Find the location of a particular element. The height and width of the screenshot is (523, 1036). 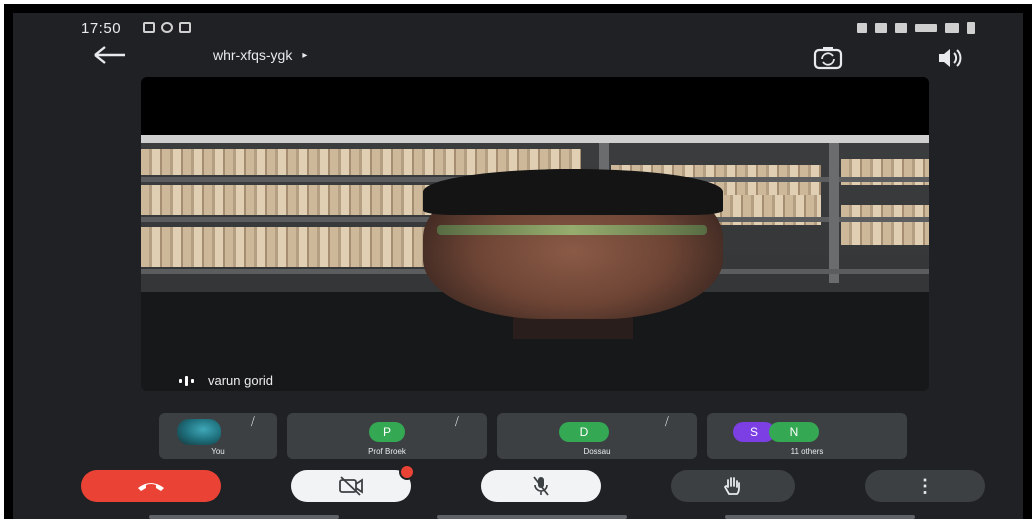

more-vert-icon: ⋮ is located at coordinates (925, 485).